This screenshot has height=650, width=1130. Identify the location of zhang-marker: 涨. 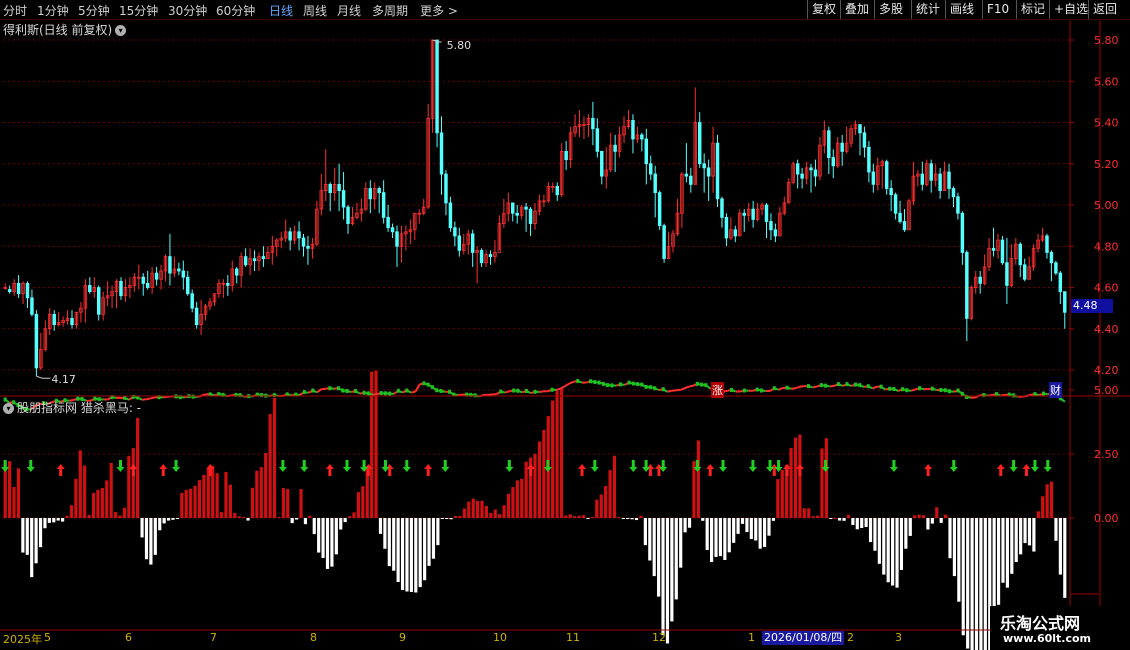
(717, 390).